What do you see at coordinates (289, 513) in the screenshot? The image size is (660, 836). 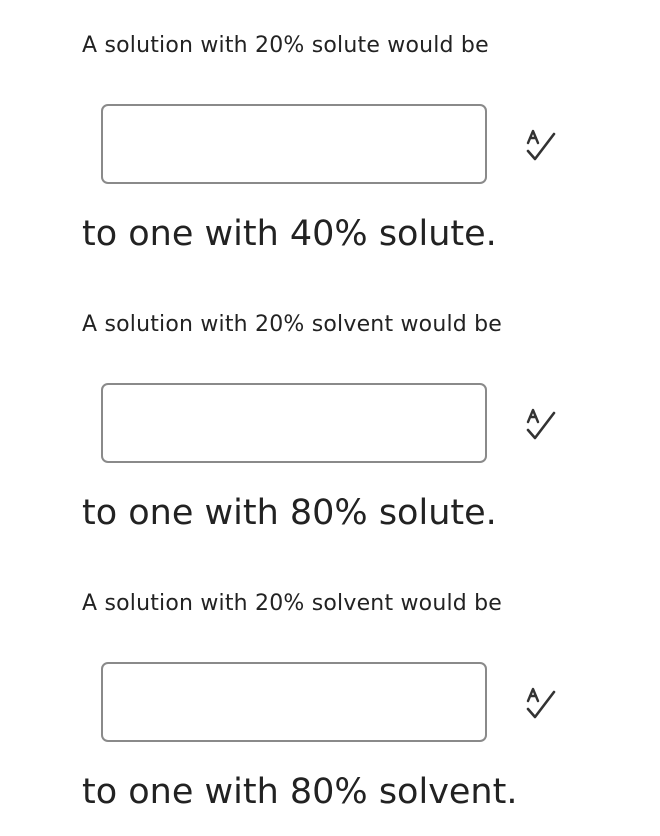 I see `question-suffix: to one with 80% solute.` at bounding box center [289, 513].